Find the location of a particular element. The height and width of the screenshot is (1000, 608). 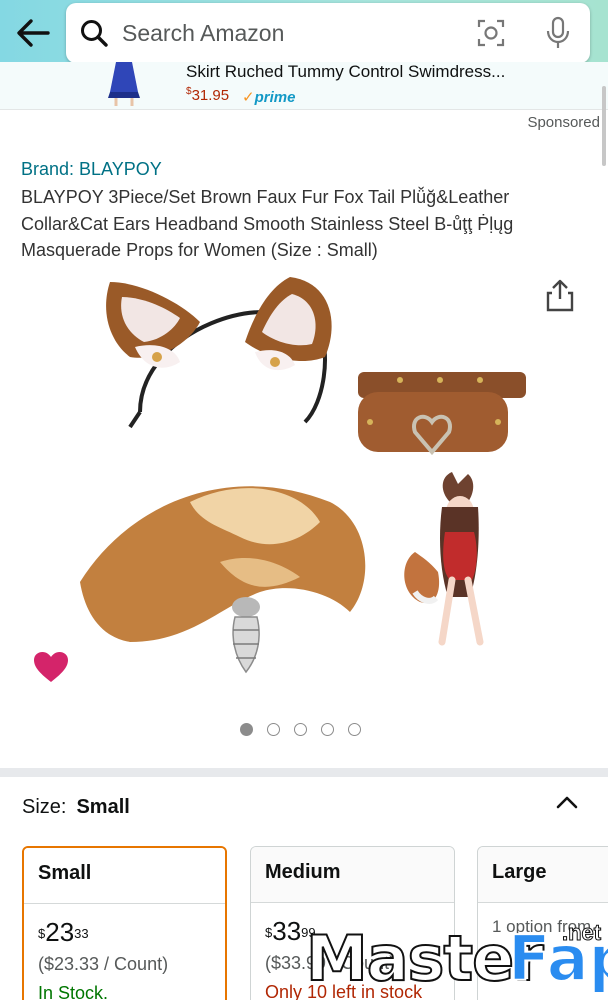

sponsored-label: Sponsored is located at coordinates (563, 122).